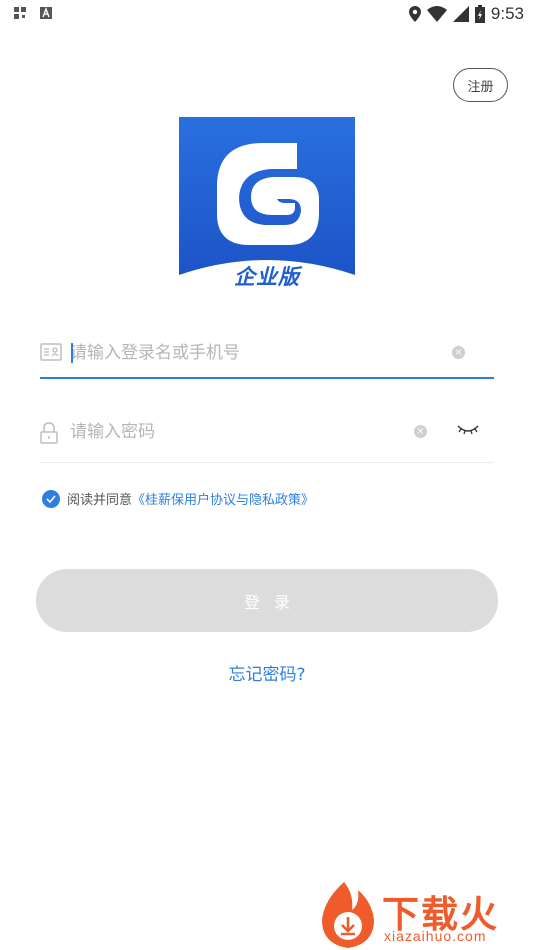  What do you see at coordinates (49, 433) in the screenshot?
I see `lock-icon` at bounding box center [49, 433].